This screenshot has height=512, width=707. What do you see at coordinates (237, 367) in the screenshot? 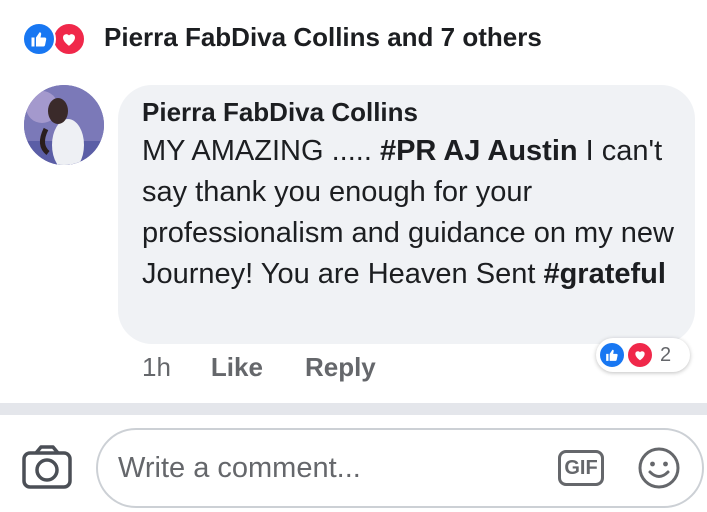
I see `like-button: Like` at bounding box center [237, 367].